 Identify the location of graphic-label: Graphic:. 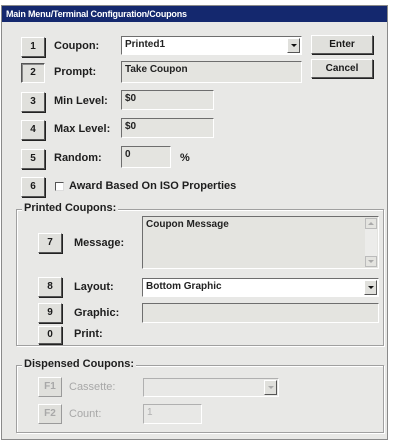
(97, 313).